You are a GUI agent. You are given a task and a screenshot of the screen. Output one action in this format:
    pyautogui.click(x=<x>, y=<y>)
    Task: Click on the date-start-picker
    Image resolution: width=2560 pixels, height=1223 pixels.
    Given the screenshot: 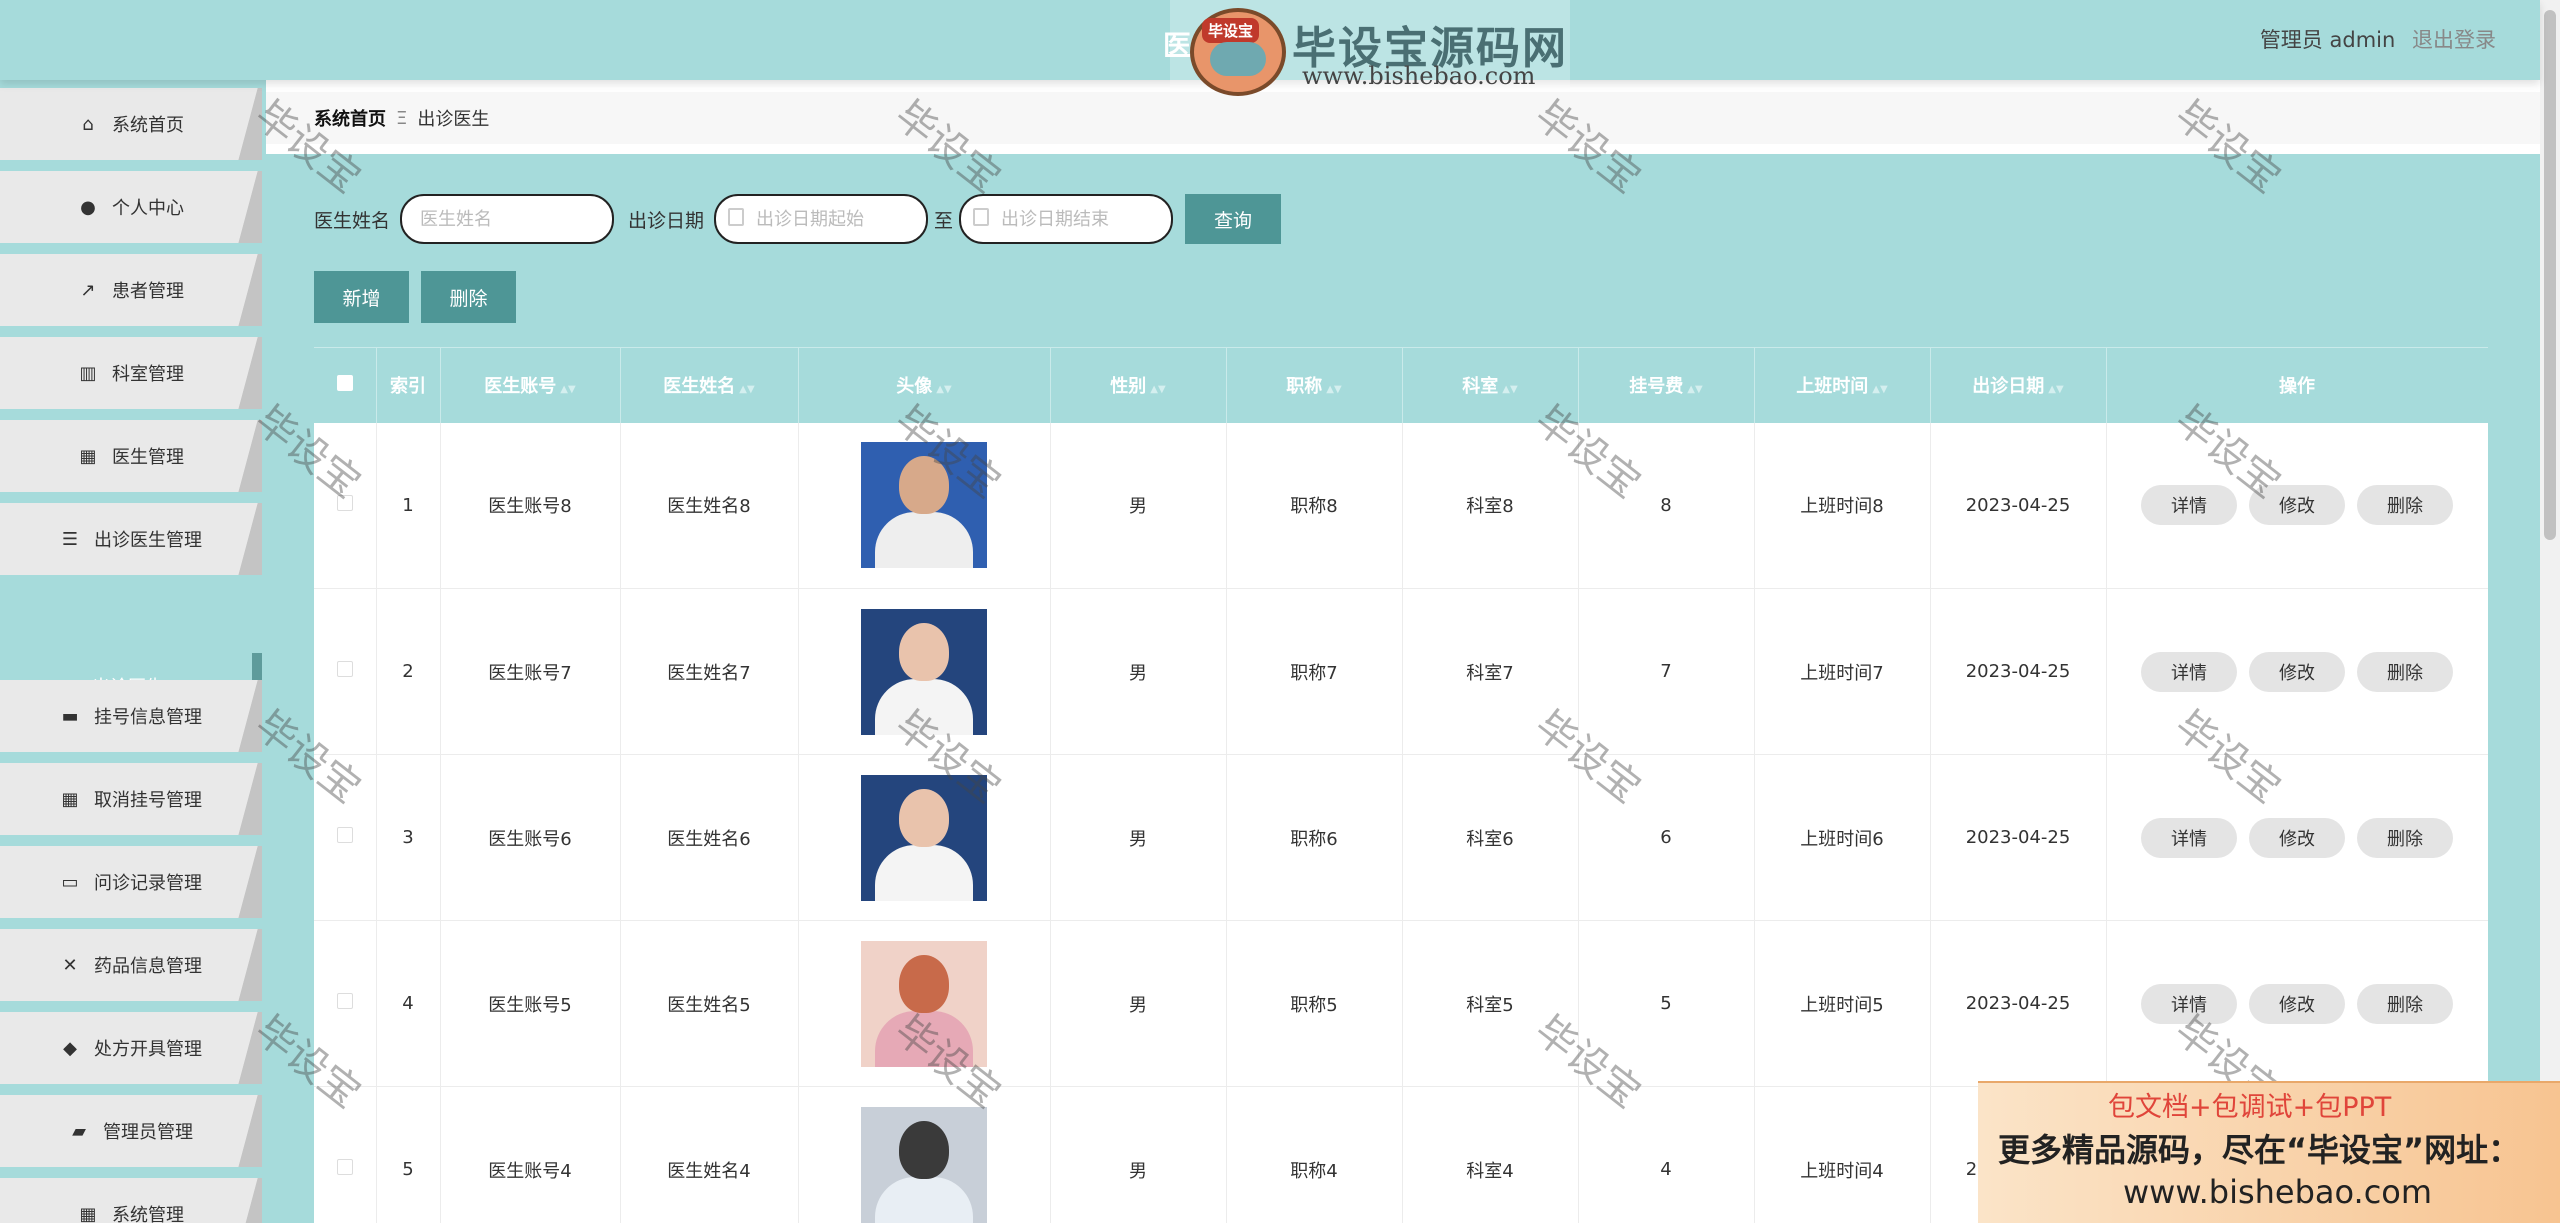 What is the action you would take?
    pyautogui.click(x=821, y=219)
    